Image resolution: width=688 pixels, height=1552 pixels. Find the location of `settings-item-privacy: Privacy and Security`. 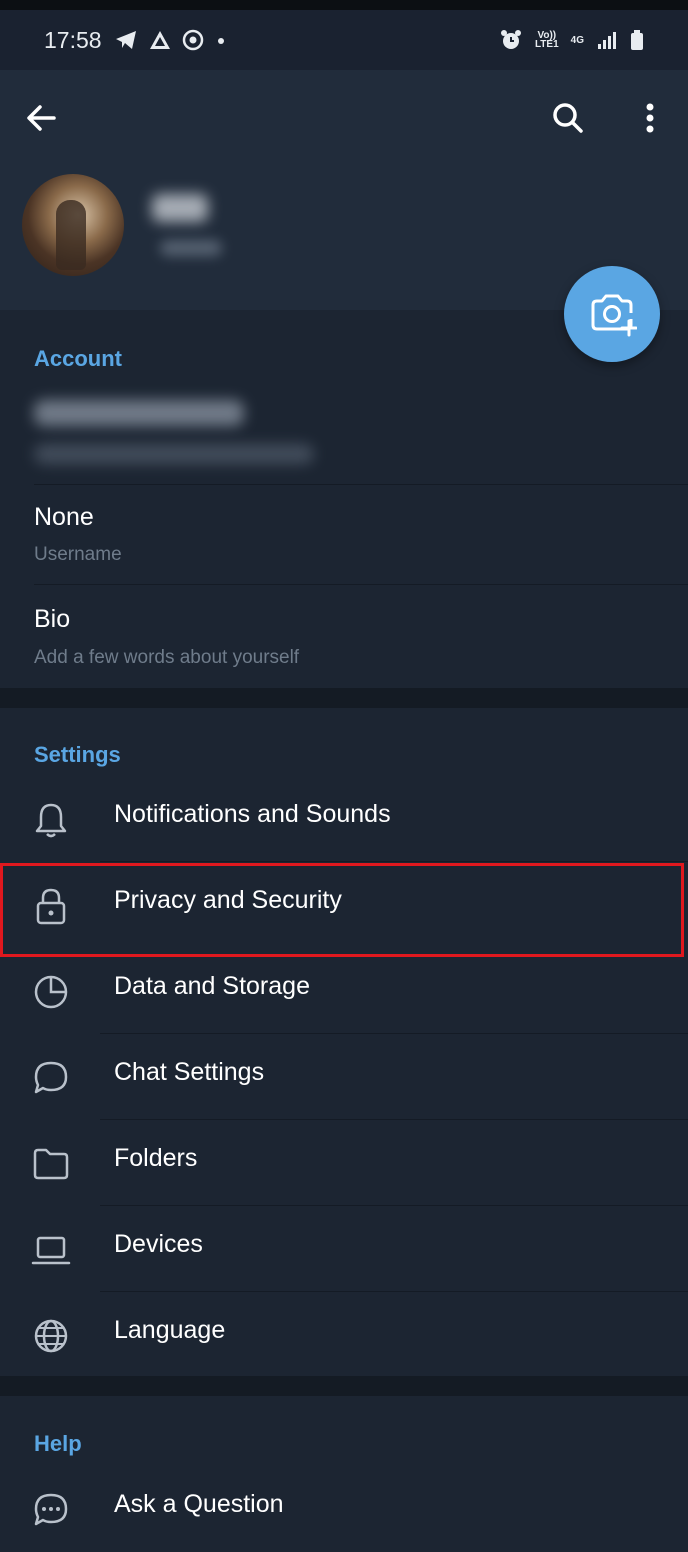

settings-item-privacy: Privacy and Security is located at coordinates (344, 905).